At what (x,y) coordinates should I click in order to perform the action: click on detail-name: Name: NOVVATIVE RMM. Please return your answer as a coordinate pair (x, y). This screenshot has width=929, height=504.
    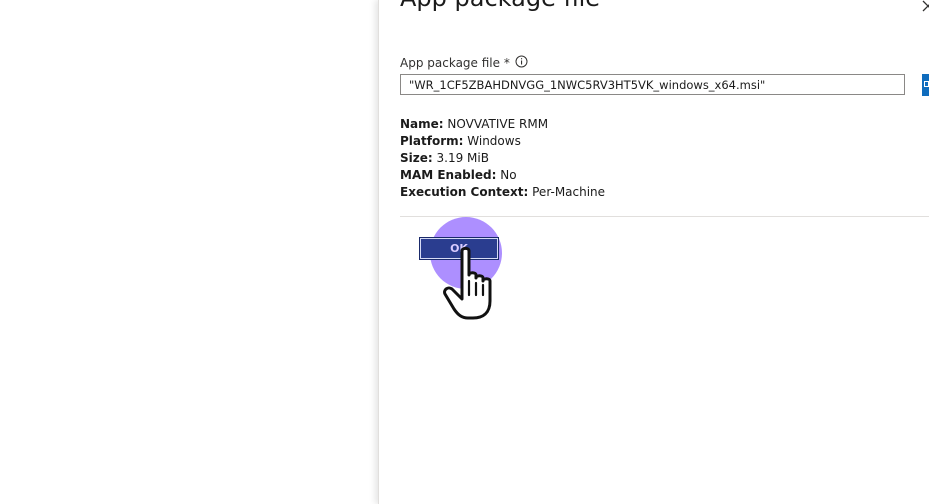
    Looking at the image, I should click on (474, 124).